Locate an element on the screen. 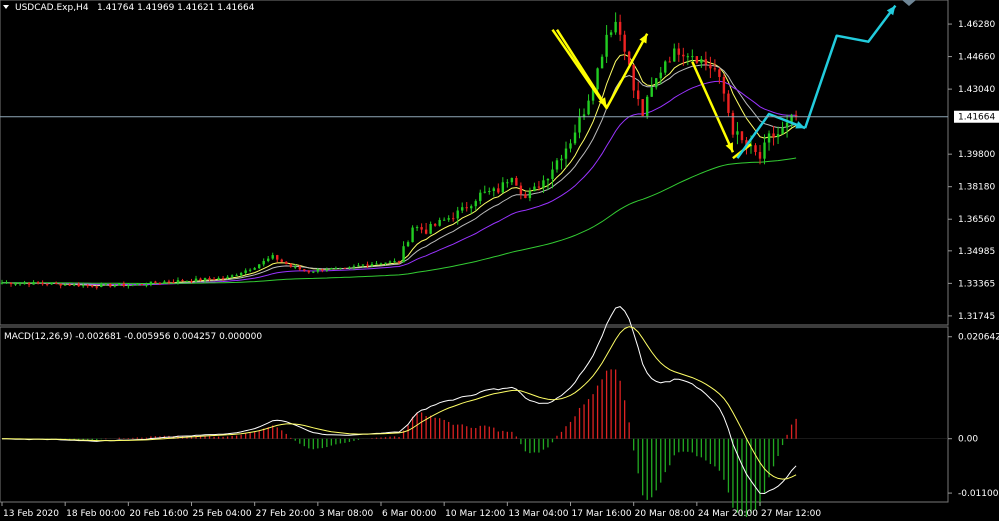 The image size is (999, 521). symbol-header: USDCAD.Exp,H4 is located at coordinates (52, 8).